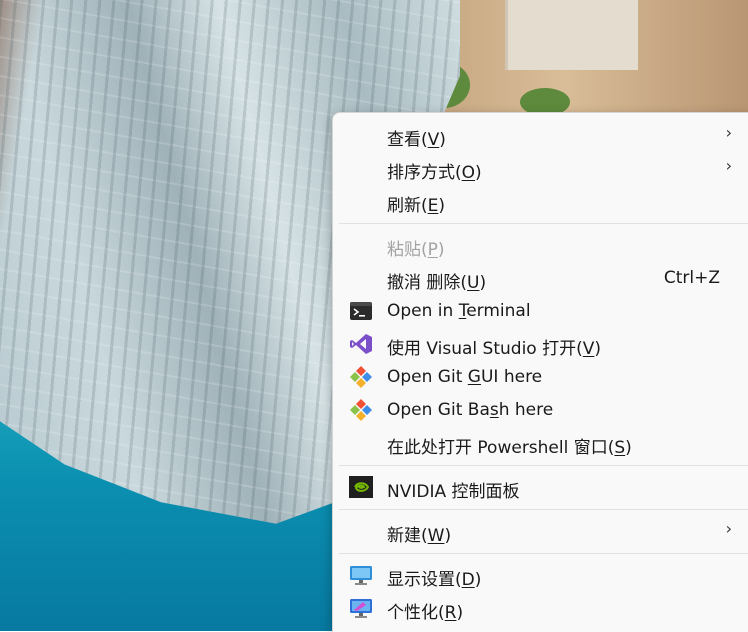 This screenshot has width=748, height=632. What do you see at coordinates (361, 311) in the screenshot?
I see `terminal-icon` at bounding box center [361, 311].